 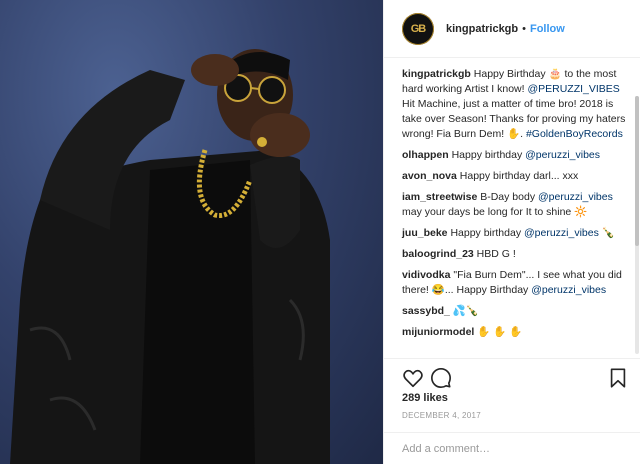 What do you see at coordinates (498, 332) in the screenshot?
I see `comment-text: ✋ ✋ ✋` at bounding box center [498, 332].